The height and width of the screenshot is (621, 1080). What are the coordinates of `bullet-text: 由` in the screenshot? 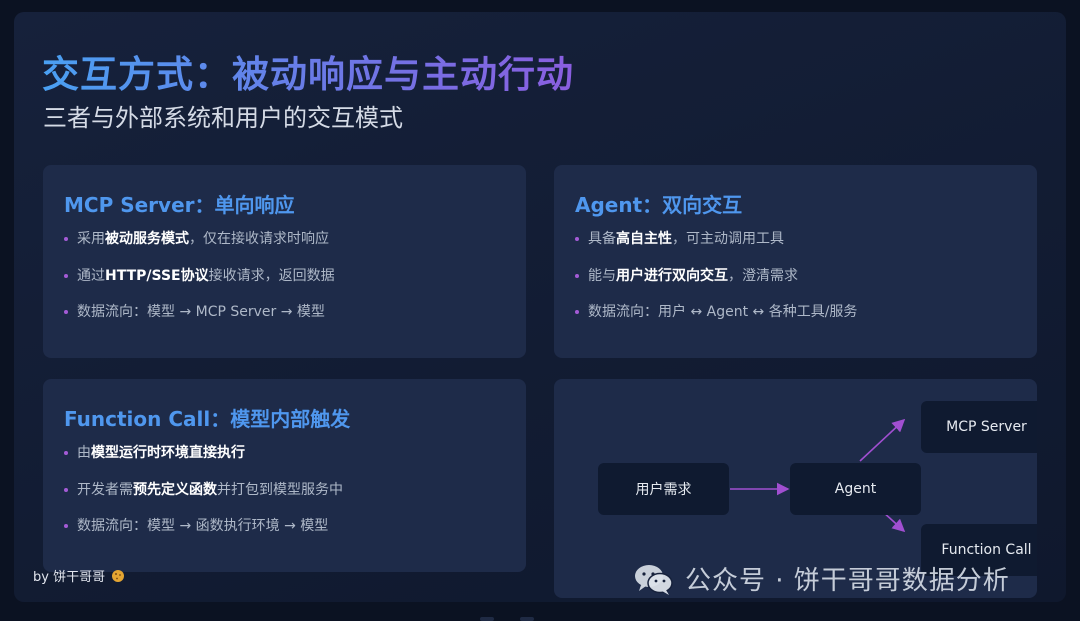 It's located at (84, 453).